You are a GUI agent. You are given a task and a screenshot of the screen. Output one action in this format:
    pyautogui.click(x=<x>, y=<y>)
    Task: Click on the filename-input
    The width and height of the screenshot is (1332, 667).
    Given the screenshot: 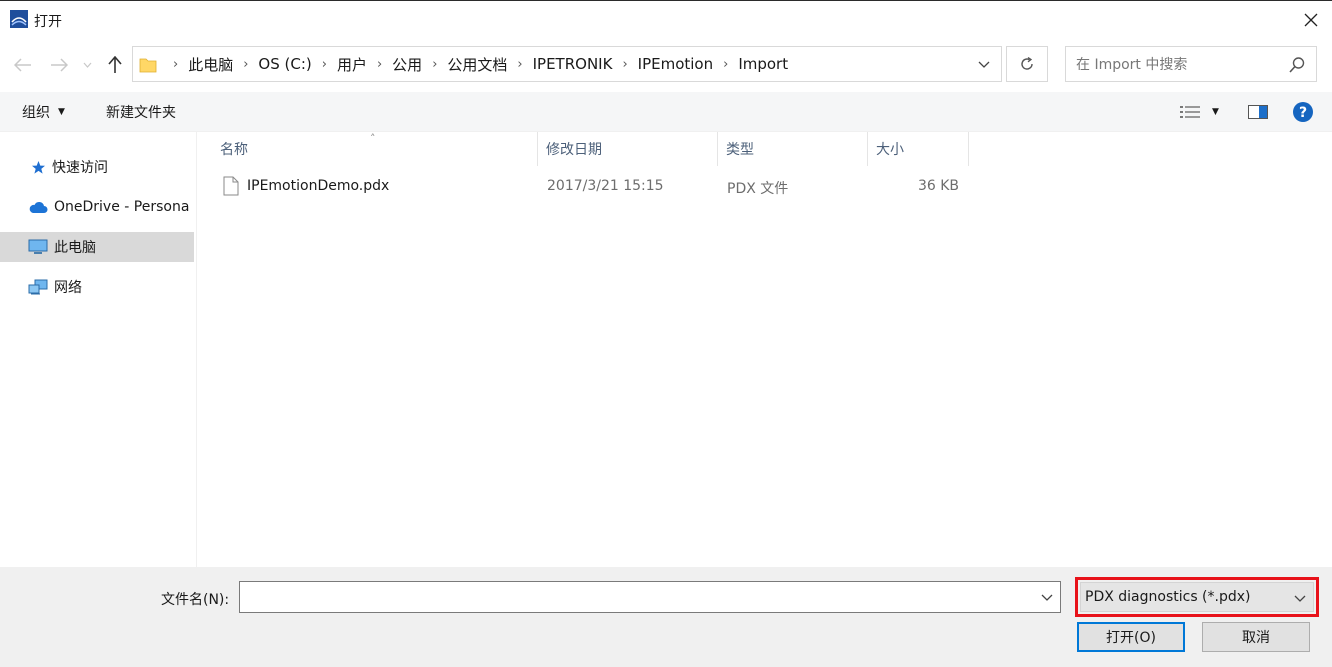 What is the action you would take?
    pyautogui.click(x=634, y=597)
    